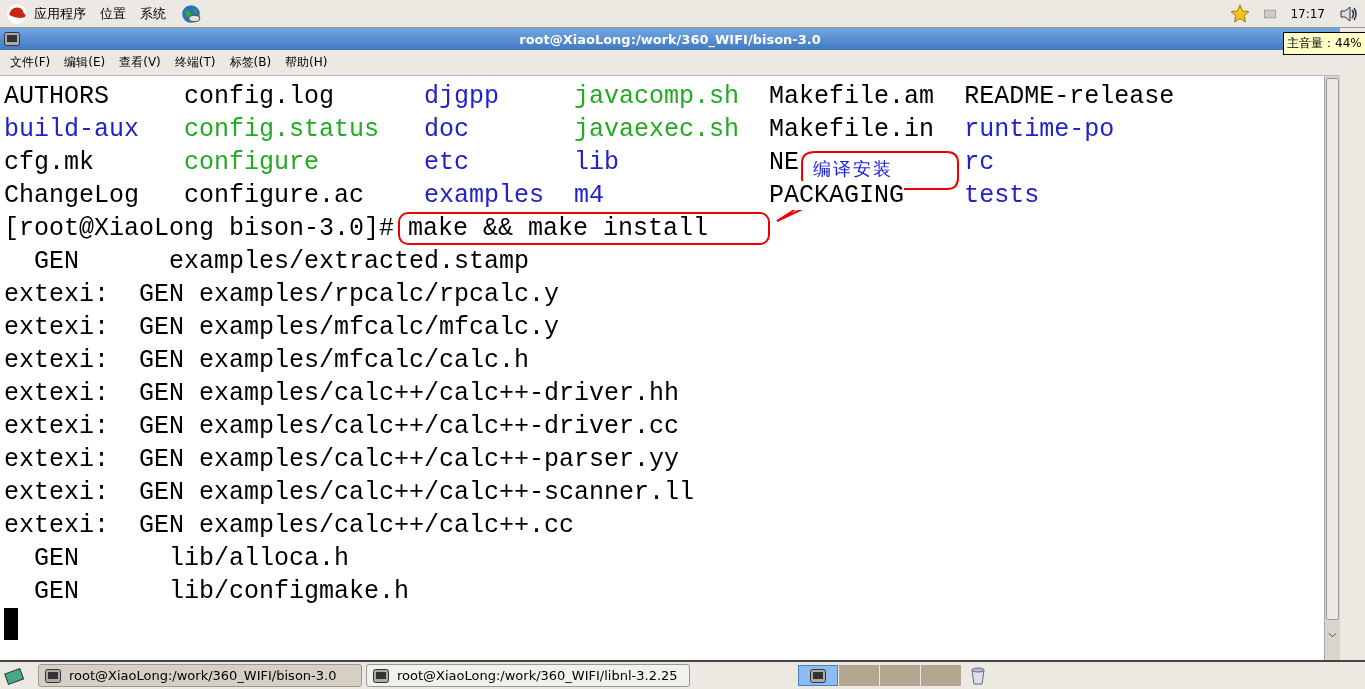 The height and width of the screenshot is (689, 1365). Describe the element at coordinates (1324, 43) in the screenshot. I see `volume-tooltip: 主音量：44%` at that location.